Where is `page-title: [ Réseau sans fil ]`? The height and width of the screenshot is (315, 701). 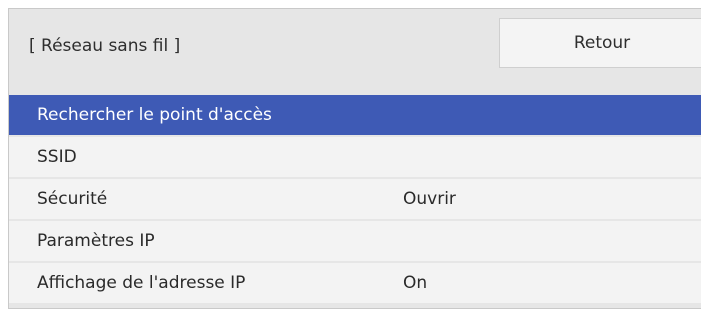 page-title: [ Réseau sans fil ] is located at coordinates (105, 46).